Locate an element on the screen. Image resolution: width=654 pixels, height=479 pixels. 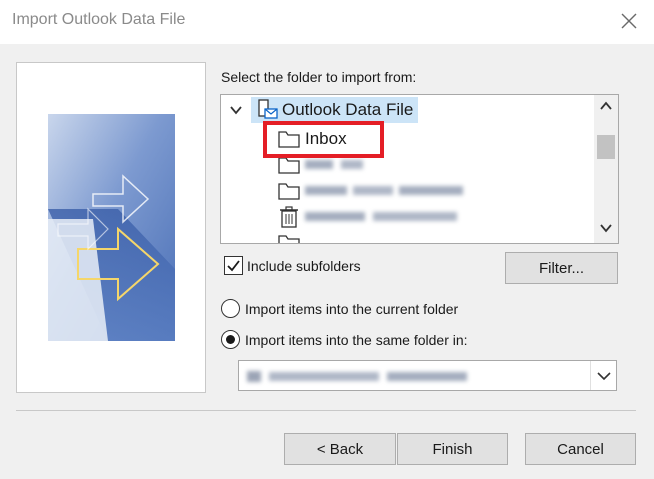
import-same-folder-label: Import items into the same folder in: is located at coordinates (356, 340).